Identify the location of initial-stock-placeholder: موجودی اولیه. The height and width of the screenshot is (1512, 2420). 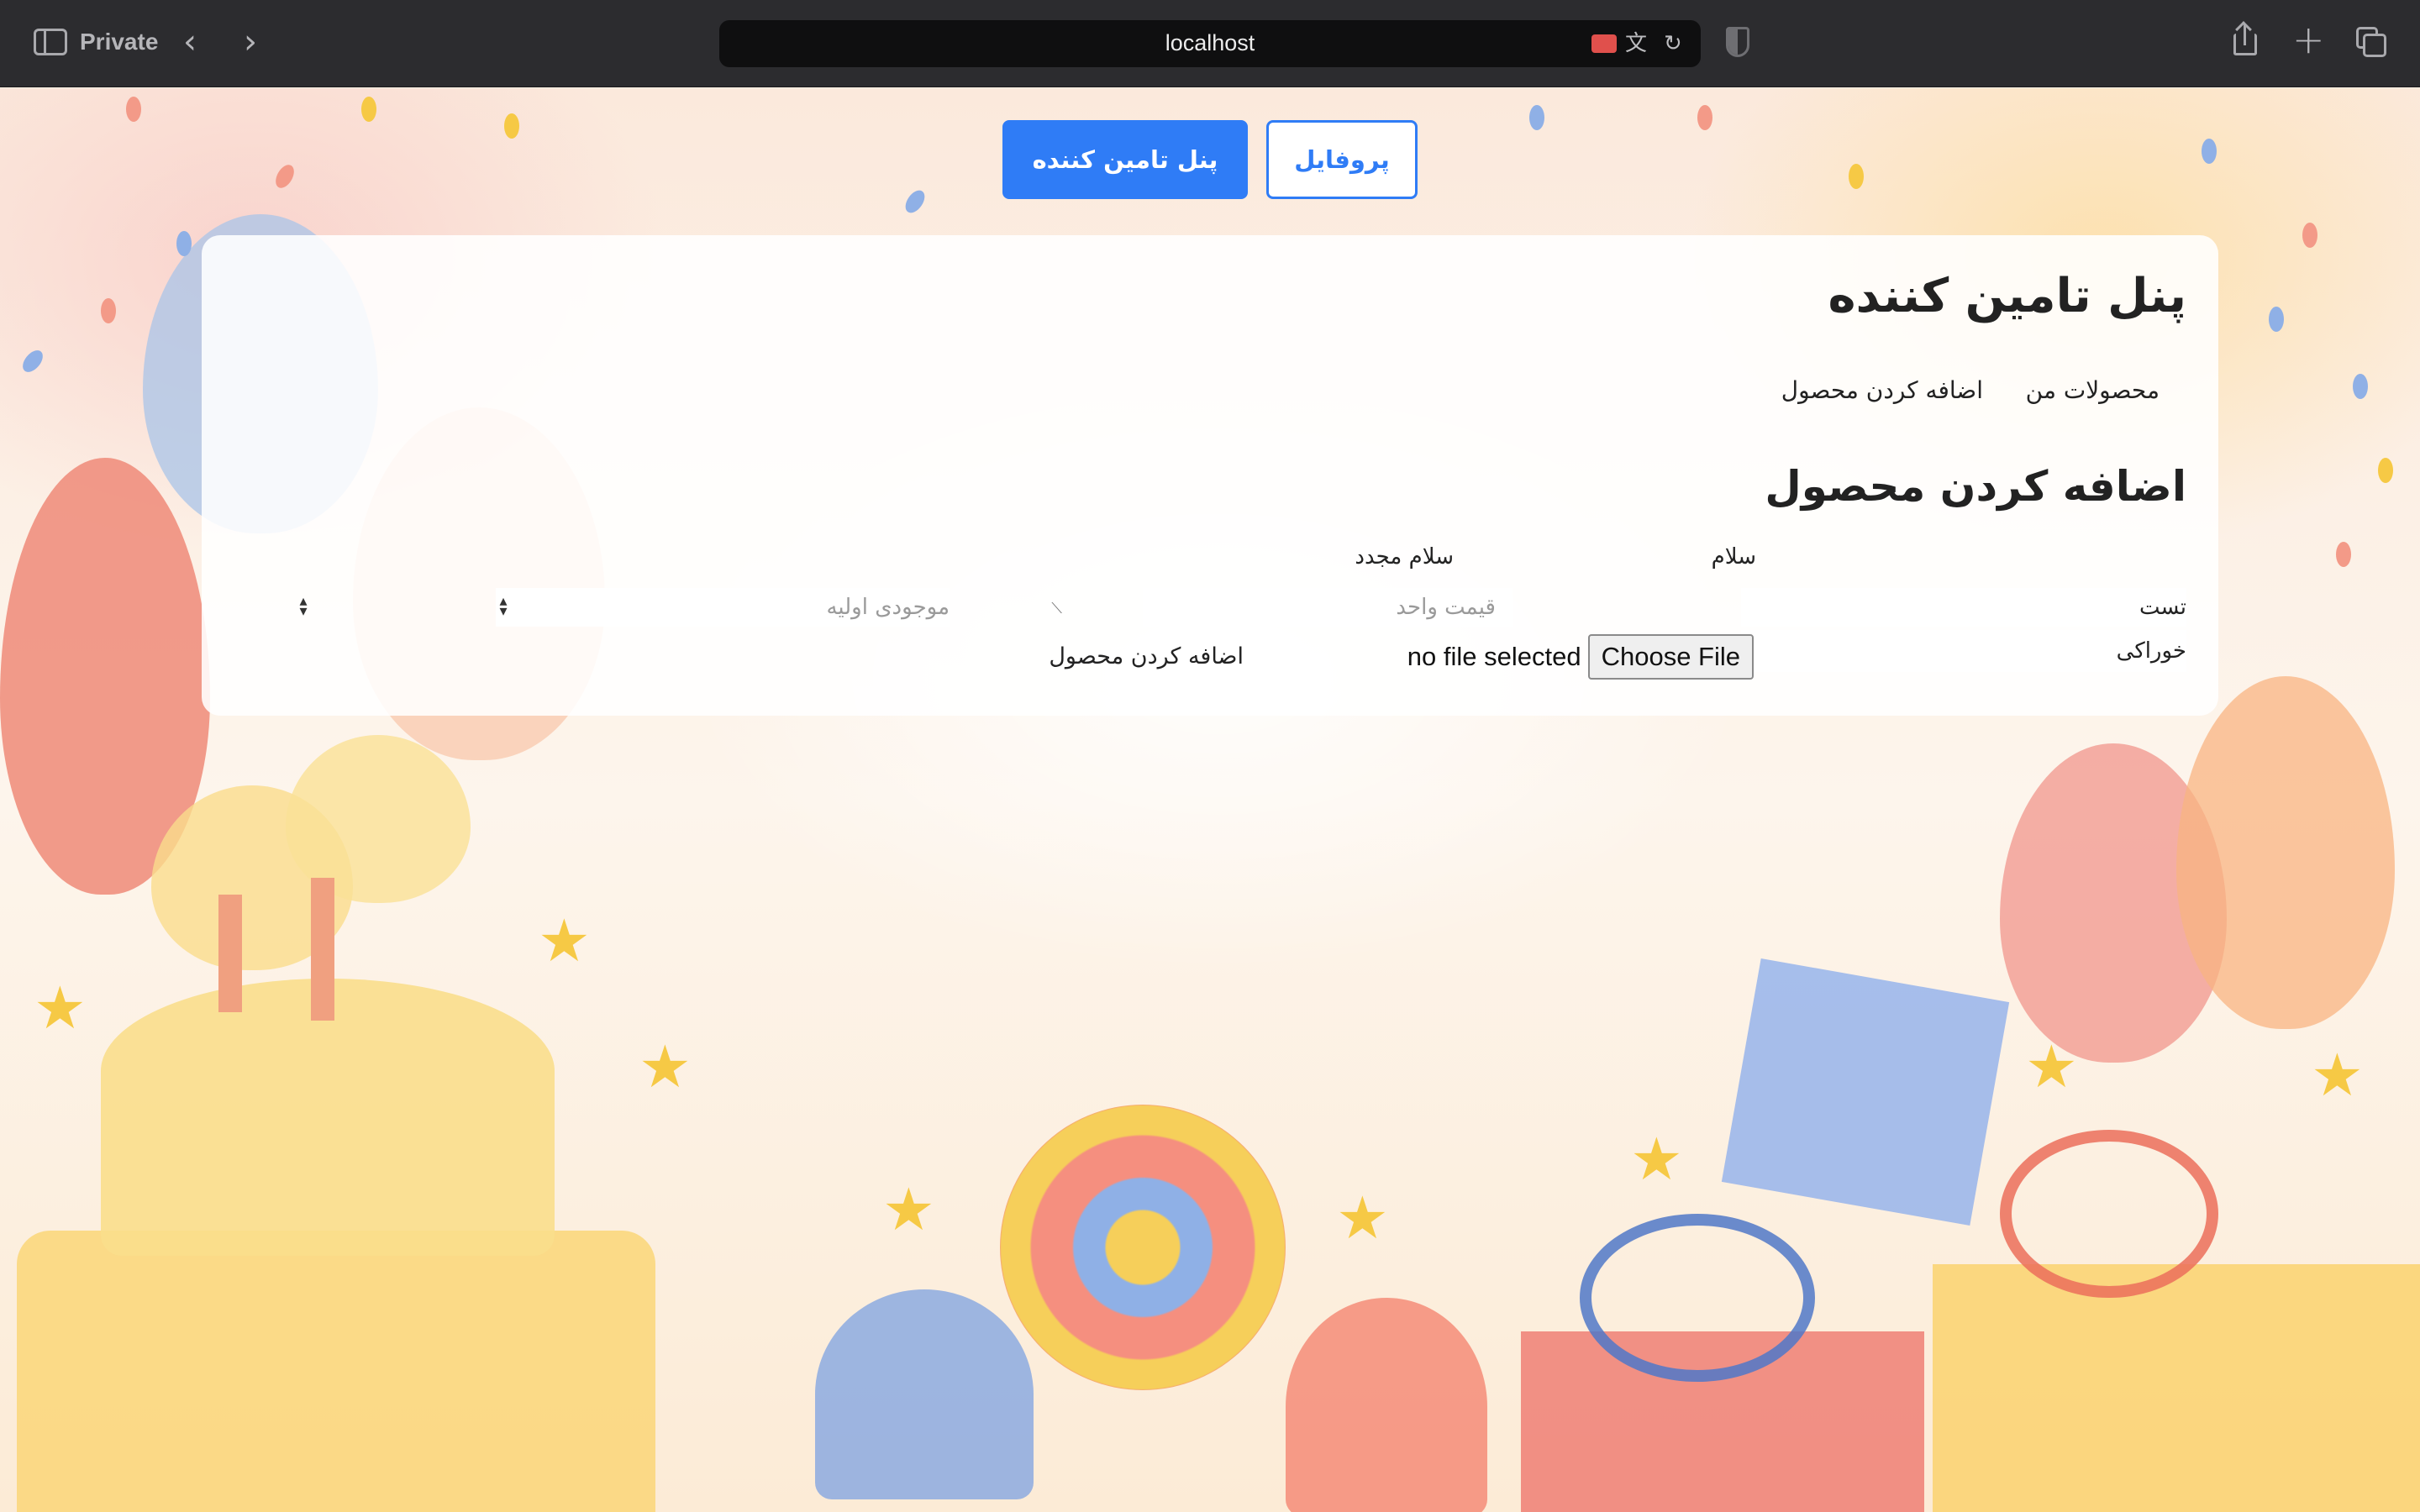
(888, 607).